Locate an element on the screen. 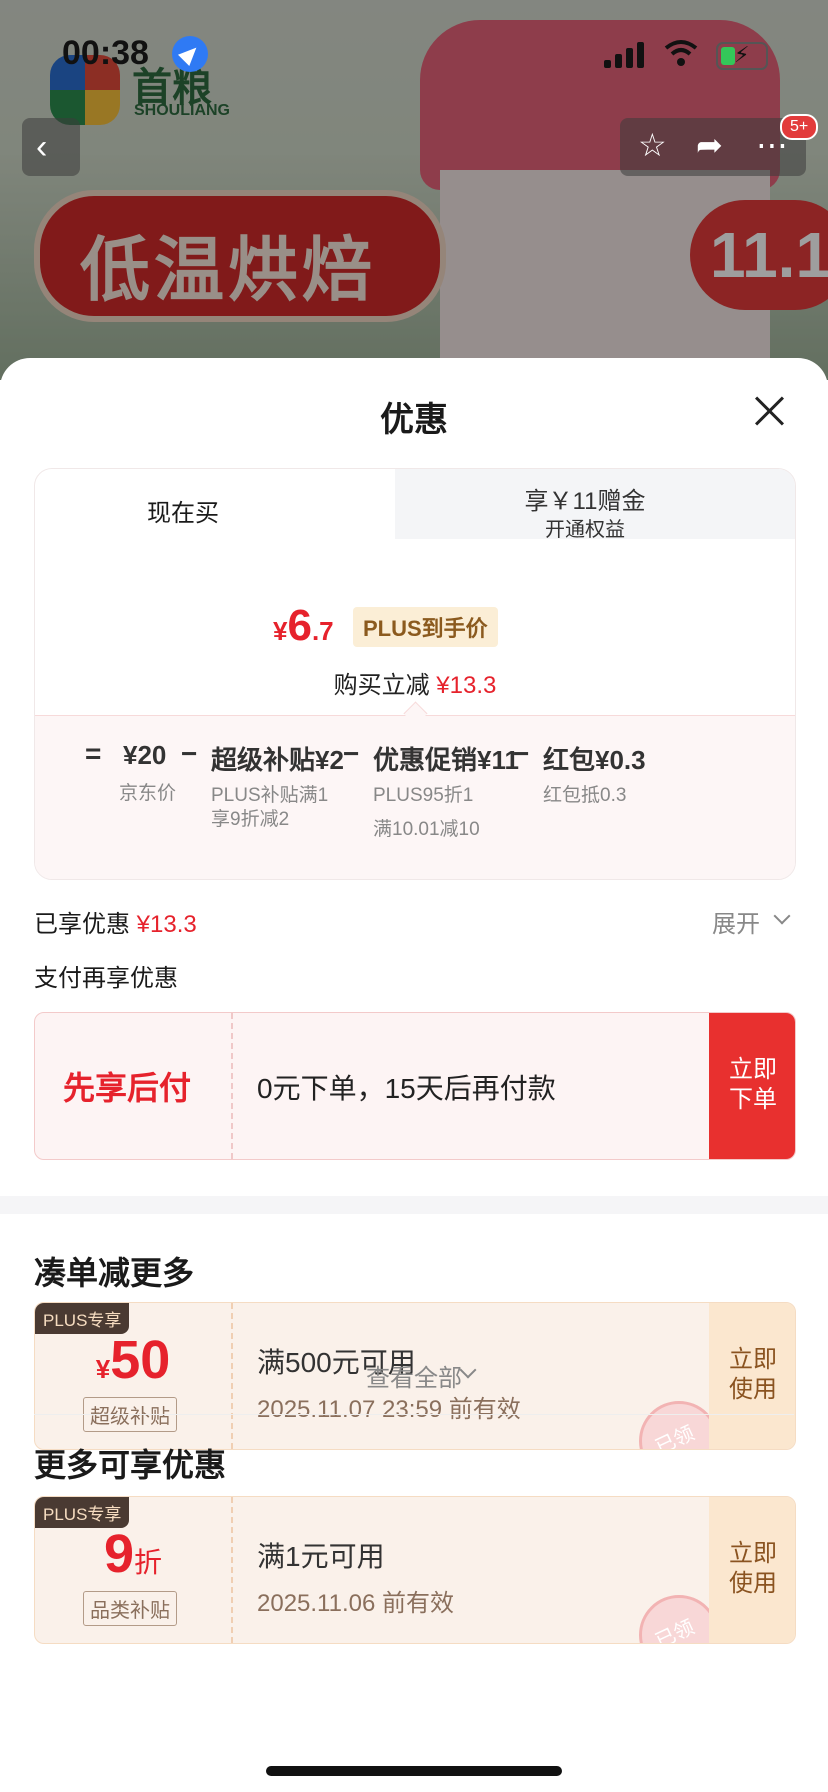 This screenshot has width=828, height=1792. use-now-button: 立即使用 is located at coordinates (752, 1570).